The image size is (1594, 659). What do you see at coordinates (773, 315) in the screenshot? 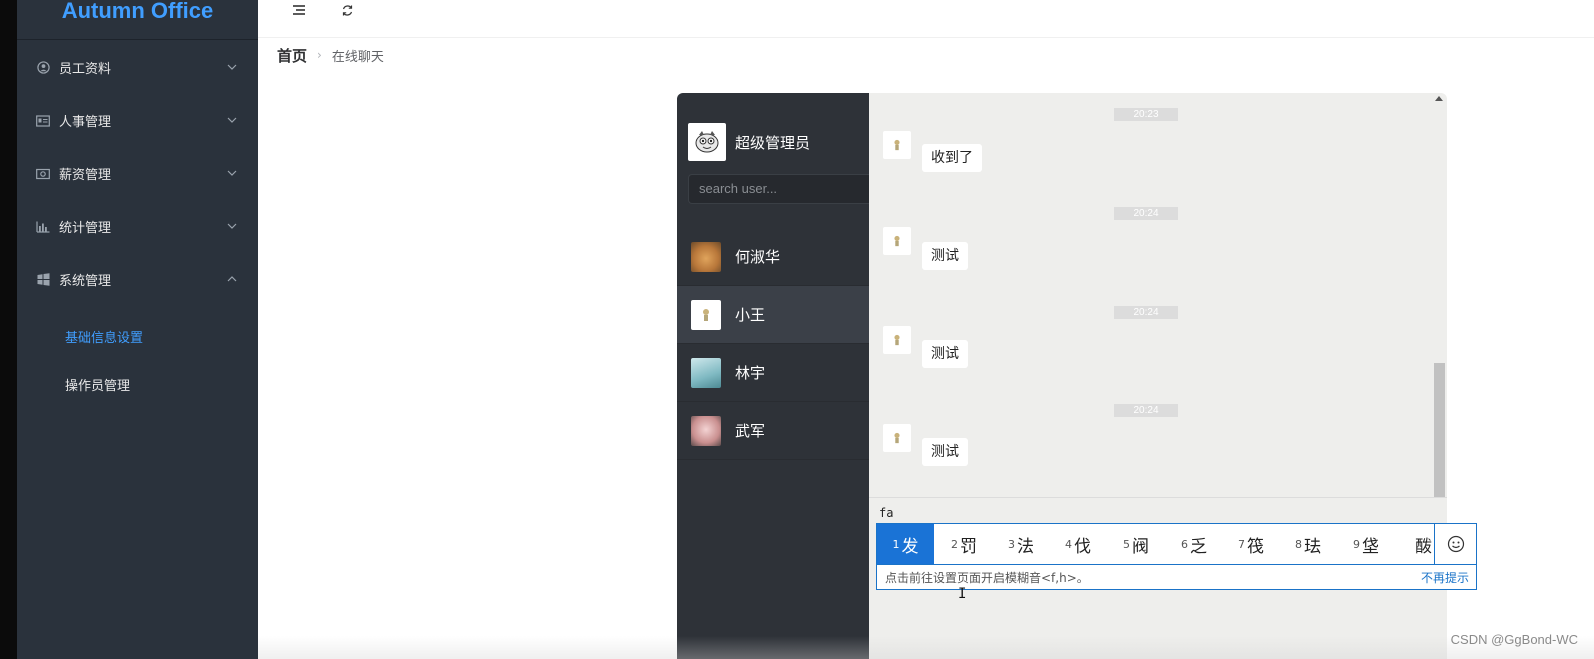
I see `contact-item: 小王` at bounding box center [773, 315].